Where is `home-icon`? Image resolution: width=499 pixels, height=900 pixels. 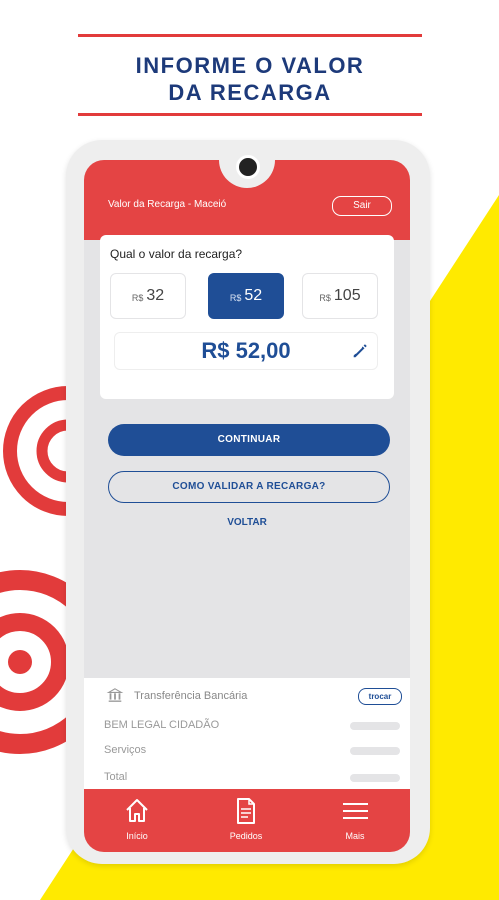 home-icon is located at coordinates (137, 810).